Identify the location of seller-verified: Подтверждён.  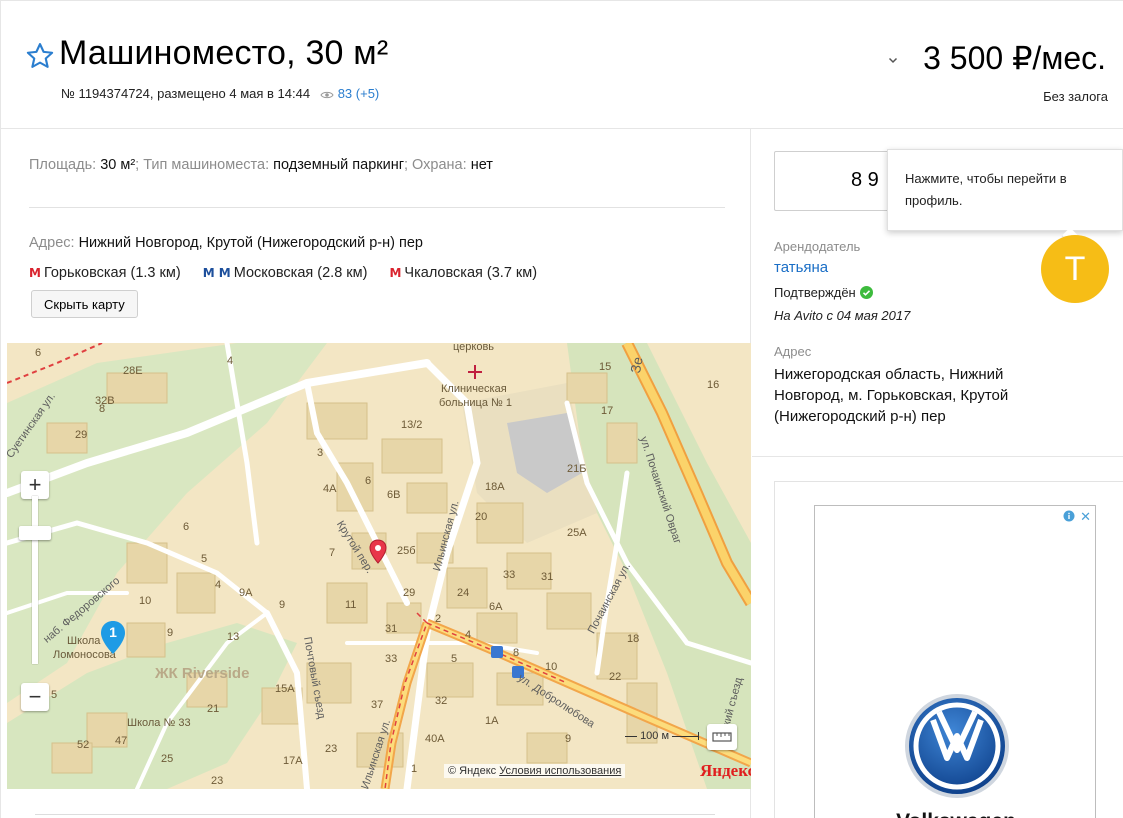
(823, 292).